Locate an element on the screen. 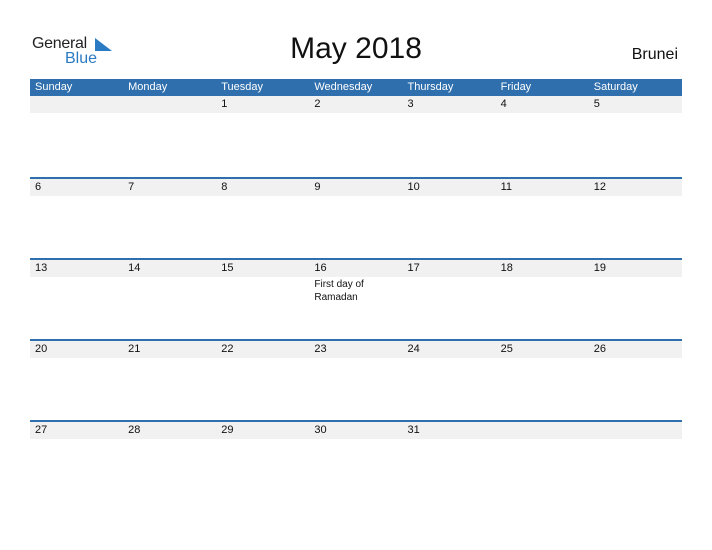 The height and width of the screenshot is (550, 712). day-number: 15 is located at coordinates (227, 268).